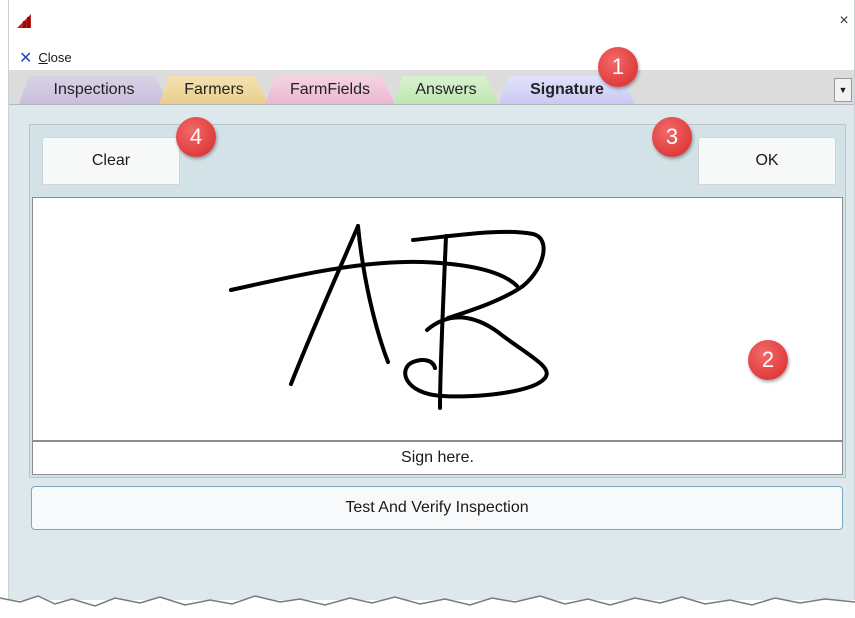  What do you see at coordinates (844, 21) in the screenshot?
I see `window-close-button: ×` at bounding box center [844, 21].